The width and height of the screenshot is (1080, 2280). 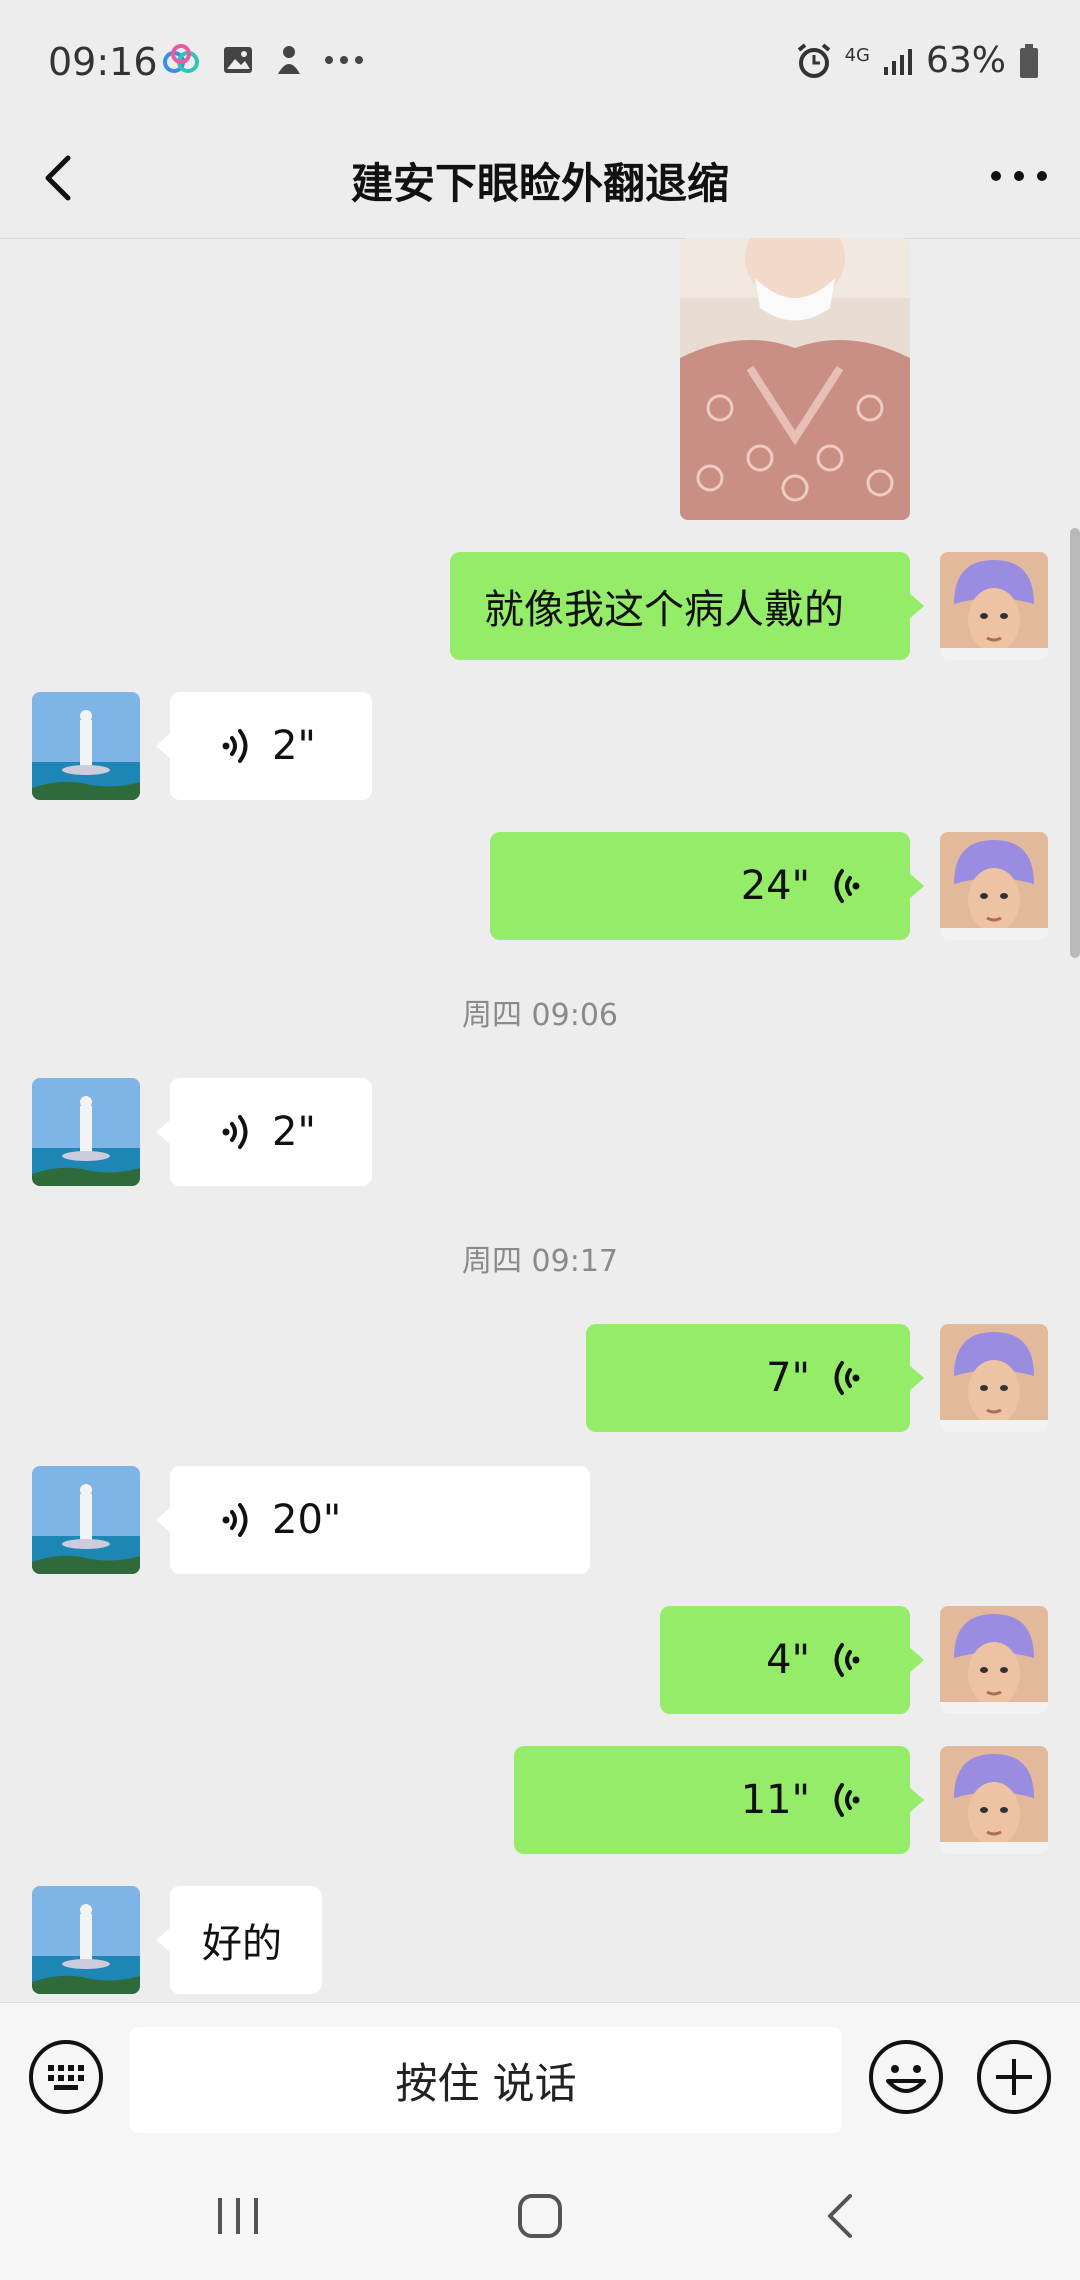 What do you see at coordinates (897, 61) in the screenshot?
I see `signal-icon` at bounding box center [897, 61].